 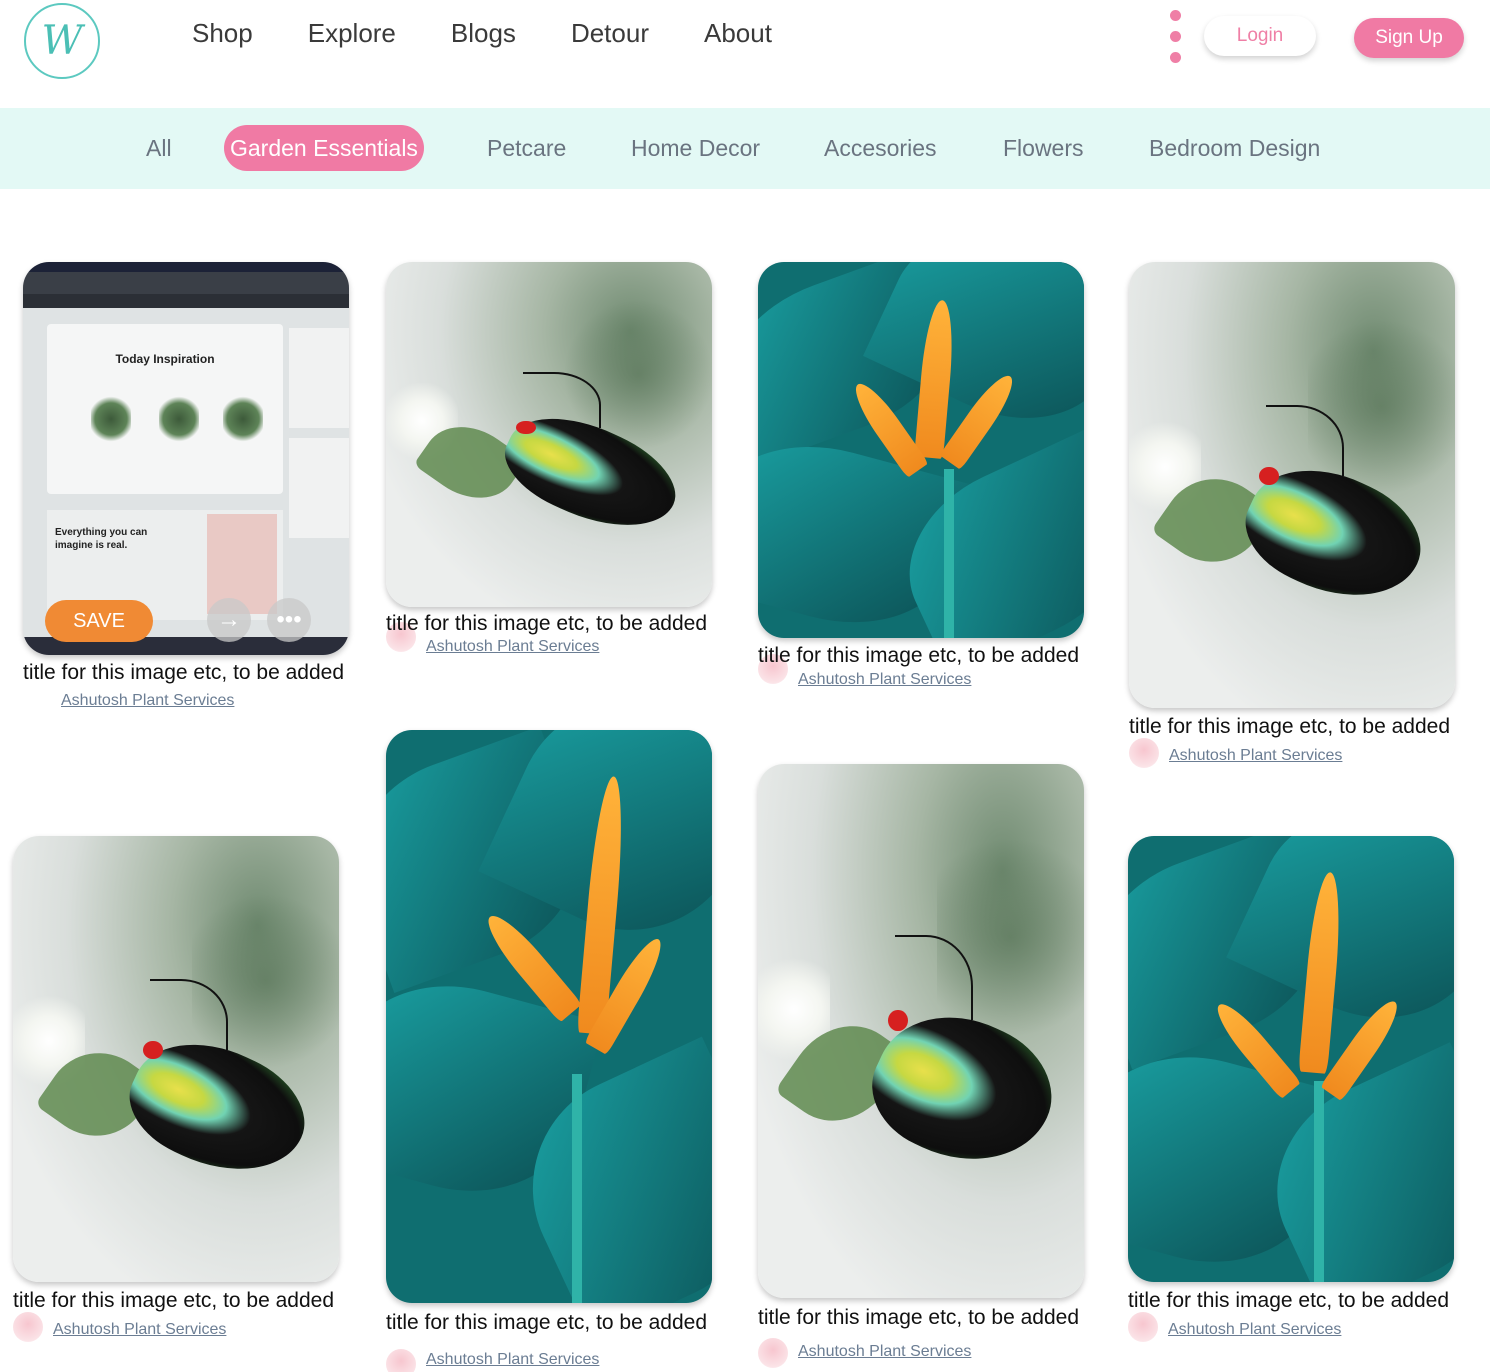 What do you see at coordinates (1260, 36) in the screenshot?
I see `login-button: Login` at bounding box center [1260, 36].